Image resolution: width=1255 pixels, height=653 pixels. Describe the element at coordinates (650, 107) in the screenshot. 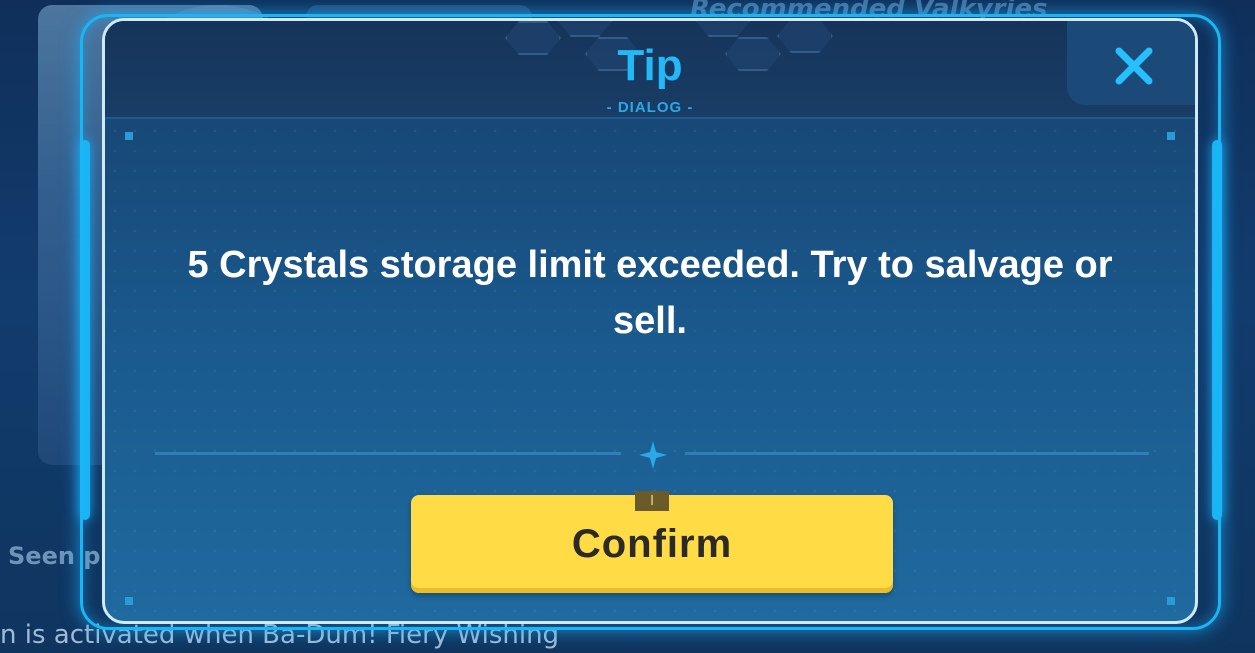

I see `dialog-subtitle: - DIALOG -` at that location.